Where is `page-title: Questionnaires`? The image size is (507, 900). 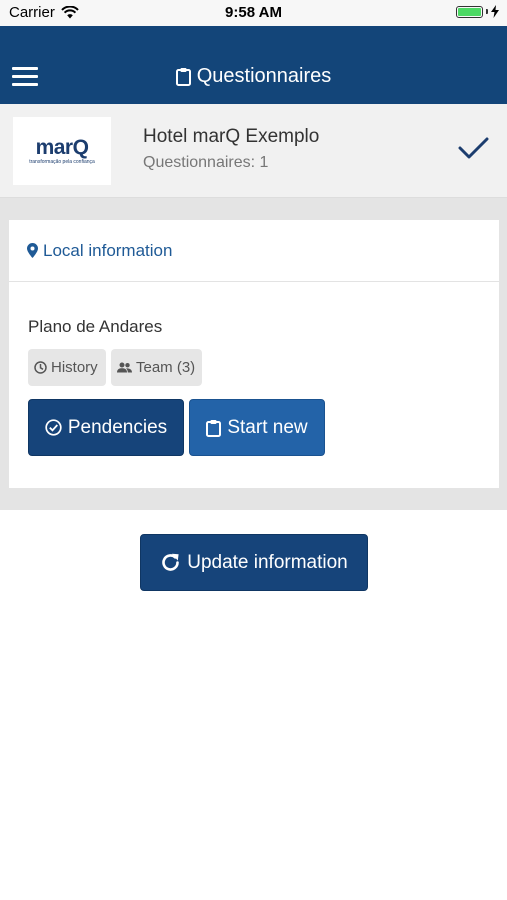 page-title: Questionnaires is located at coordinates (253, 76).